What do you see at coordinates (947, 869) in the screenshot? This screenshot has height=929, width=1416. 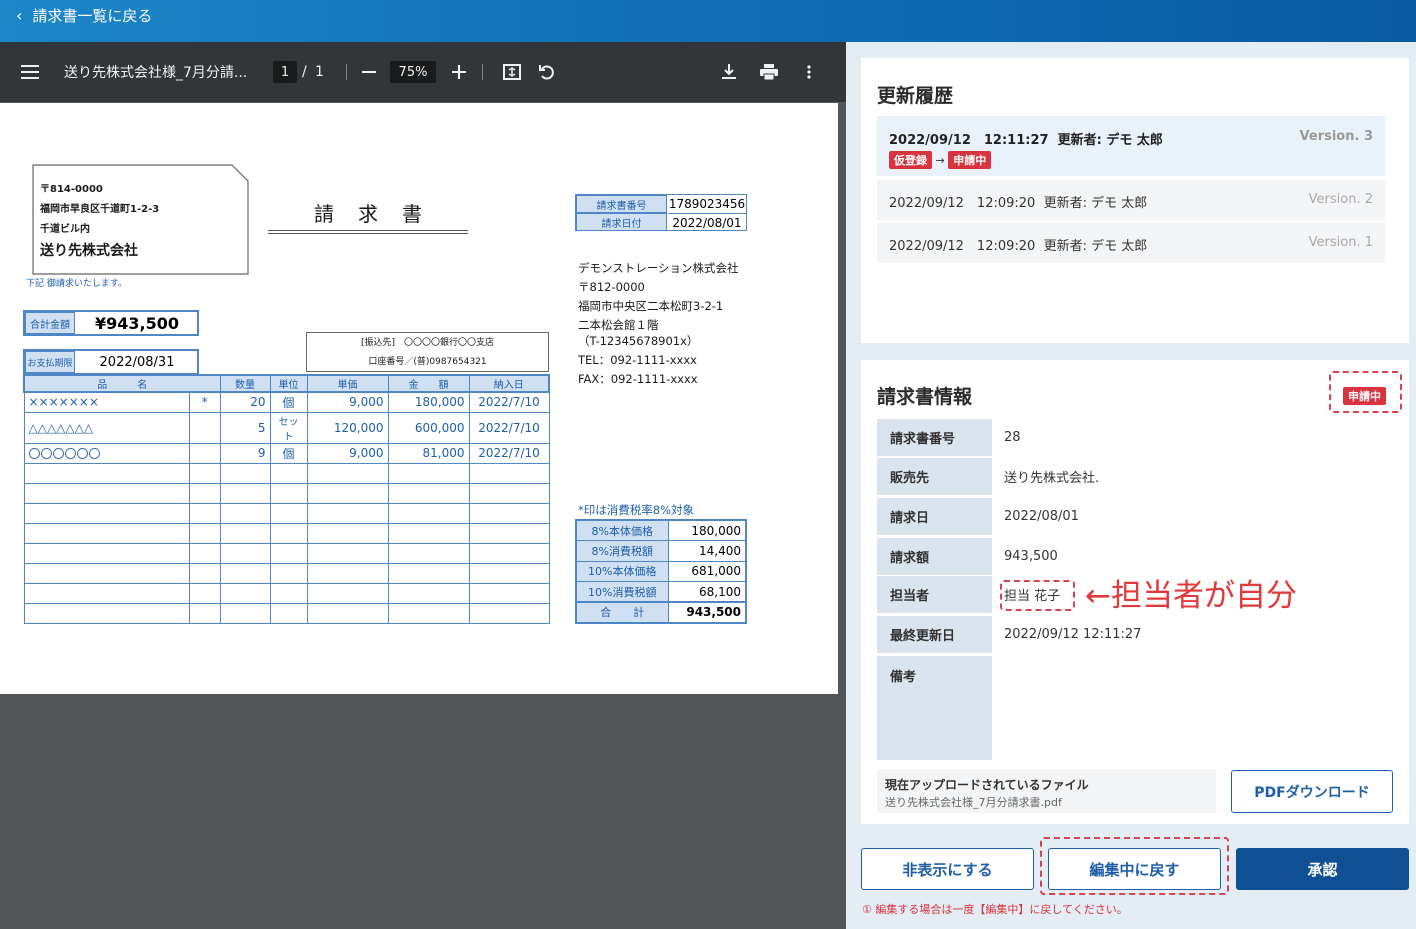 I see `hide-button: 非表示にする` at bounding box center [947, 869].